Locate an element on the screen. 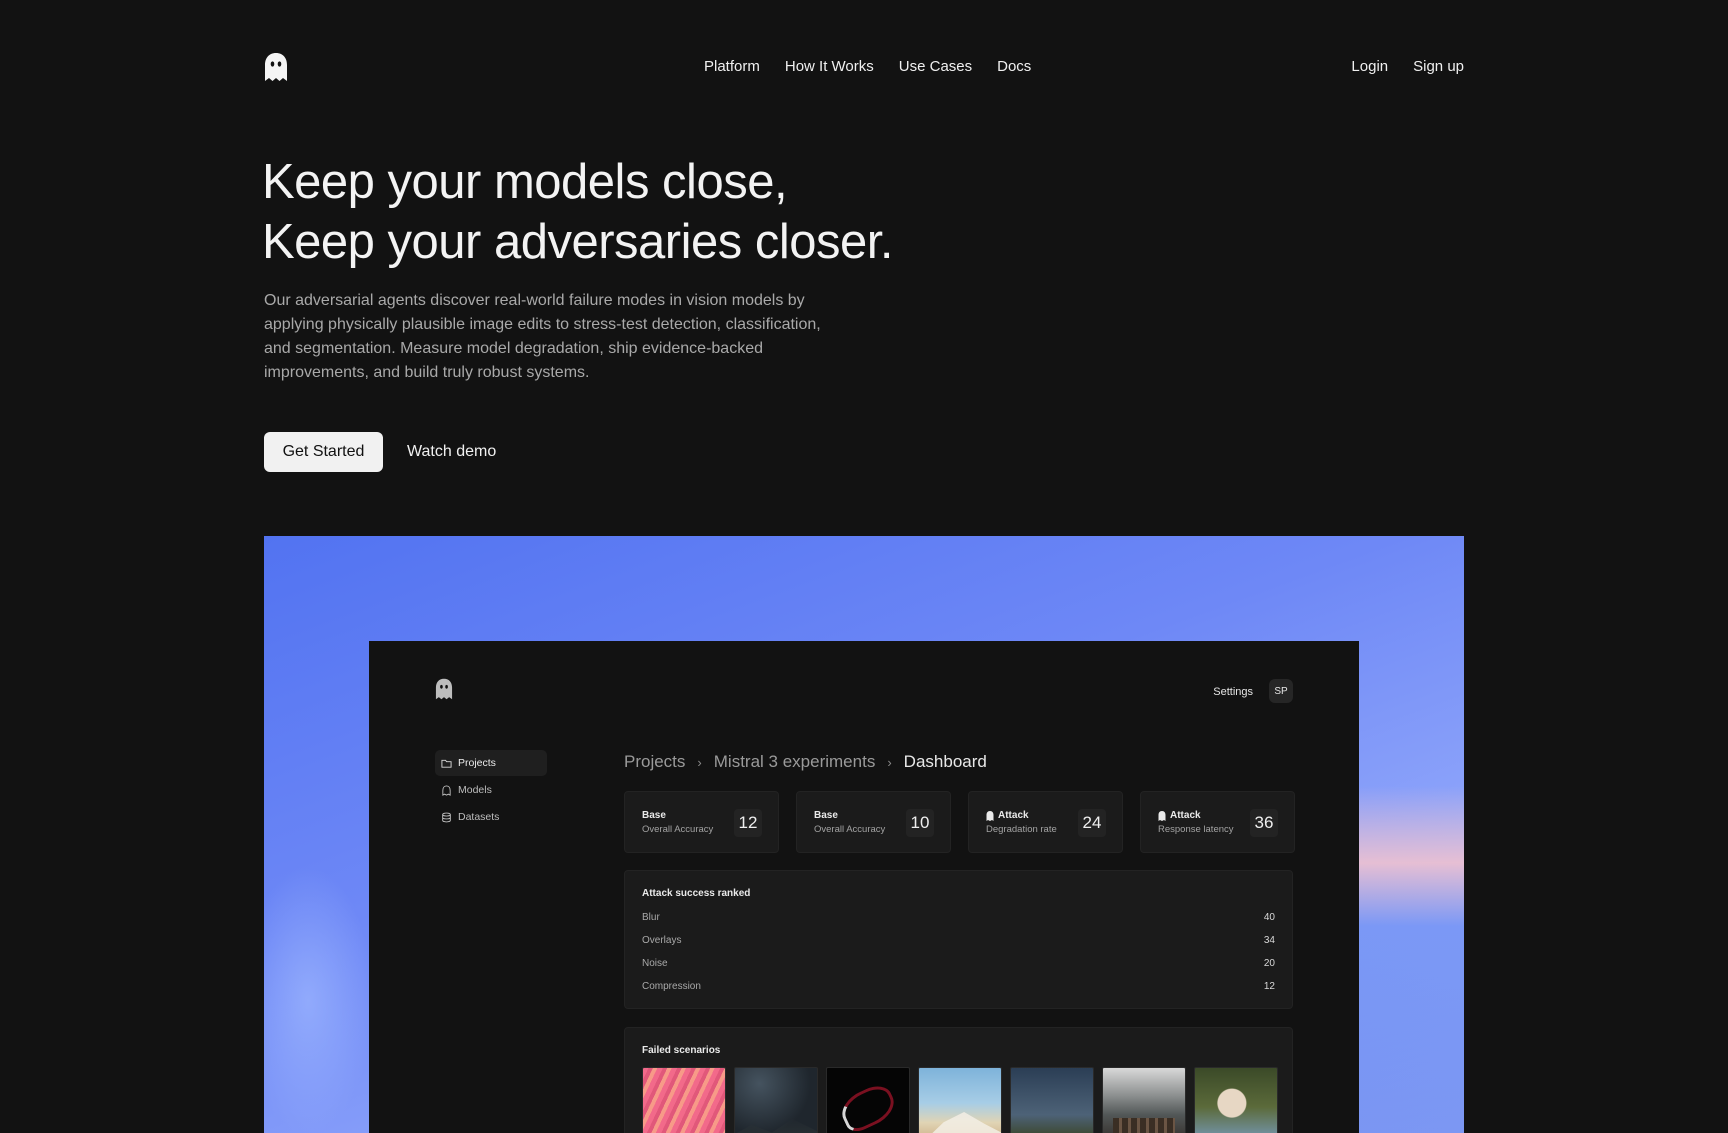  rank-label: Noise is located at coordinates (655, 963).